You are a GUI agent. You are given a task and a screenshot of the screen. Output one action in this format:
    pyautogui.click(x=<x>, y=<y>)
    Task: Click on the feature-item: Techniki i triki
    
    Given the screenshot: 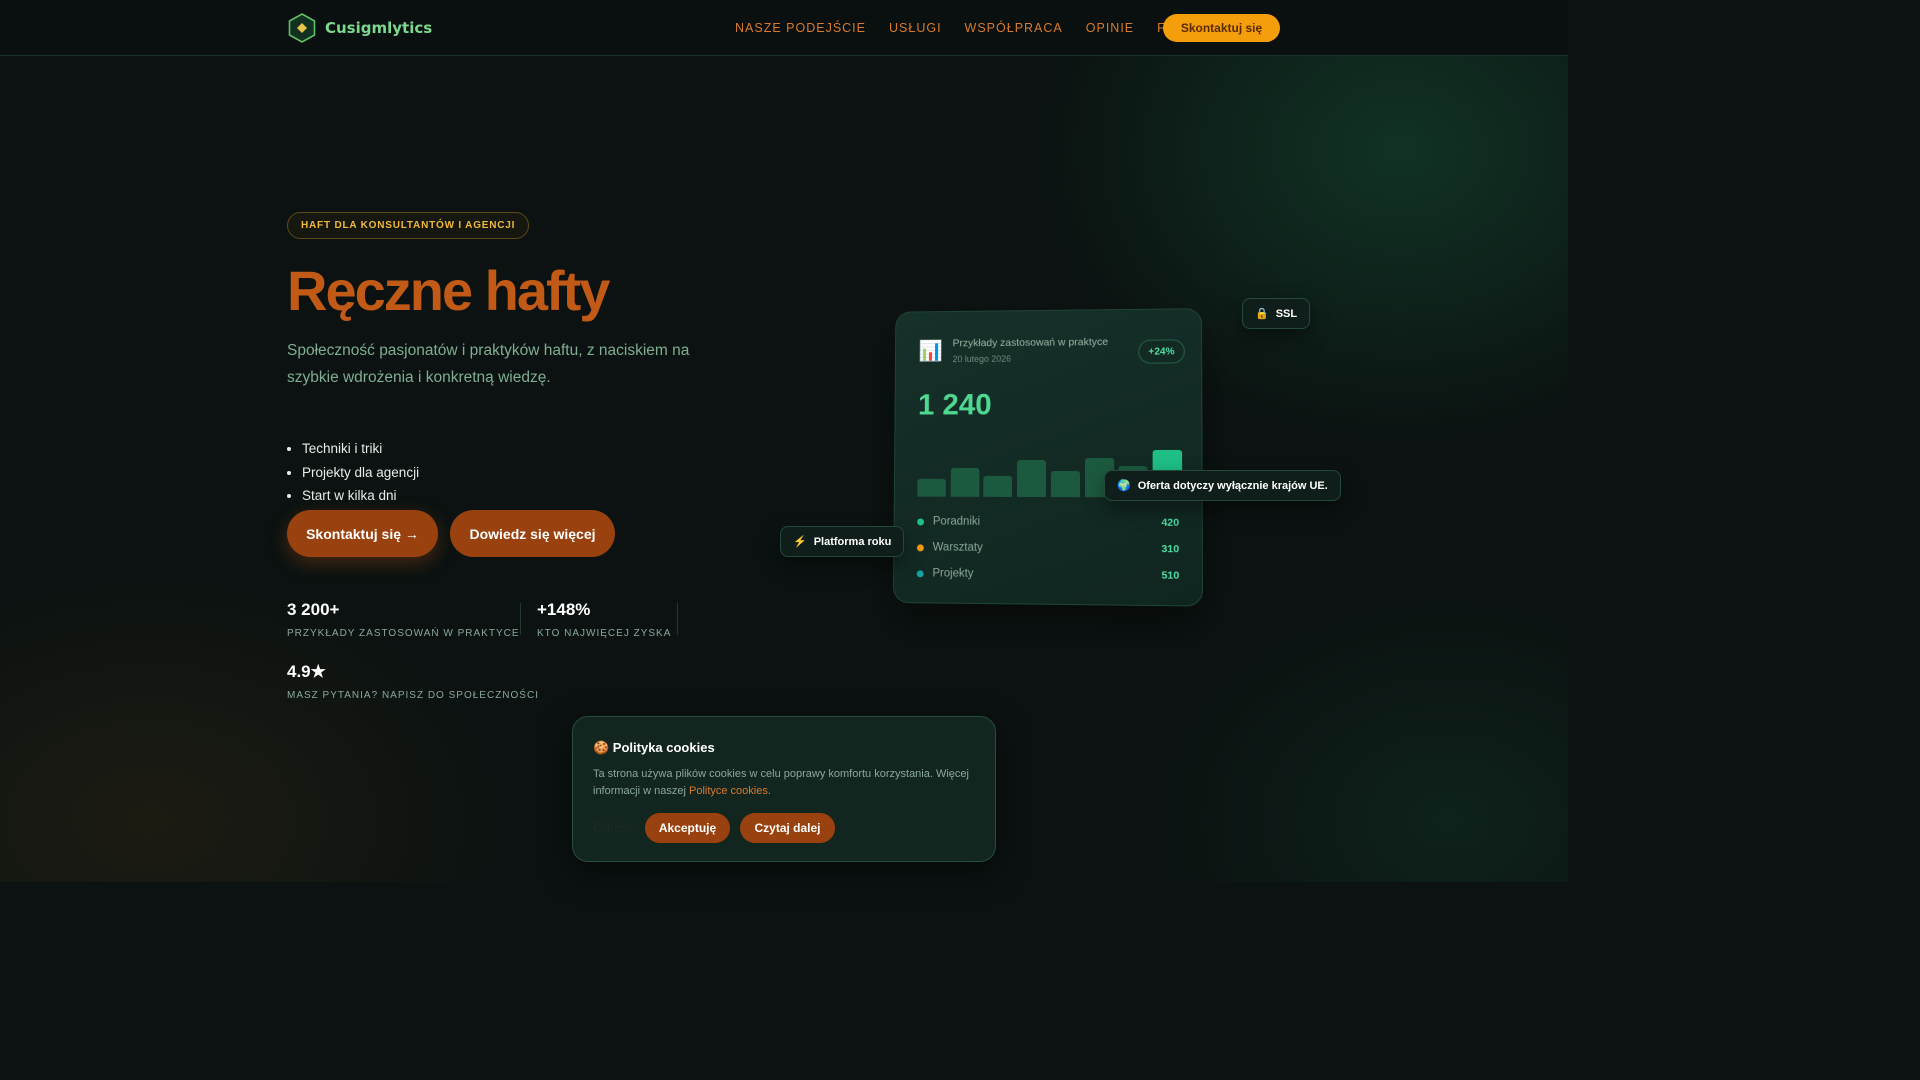 What is the action you would take?
    pyautogui.click(x=360, y=450)
    